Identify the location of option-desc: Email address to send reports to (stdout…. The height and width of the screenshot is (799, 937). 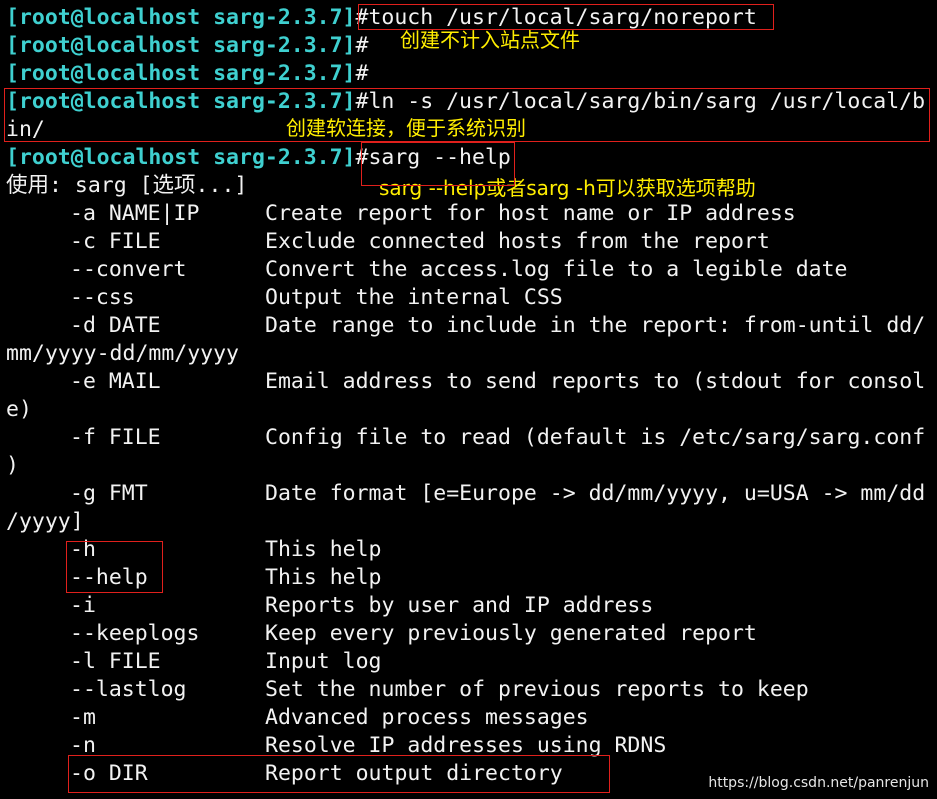
(595, 381).